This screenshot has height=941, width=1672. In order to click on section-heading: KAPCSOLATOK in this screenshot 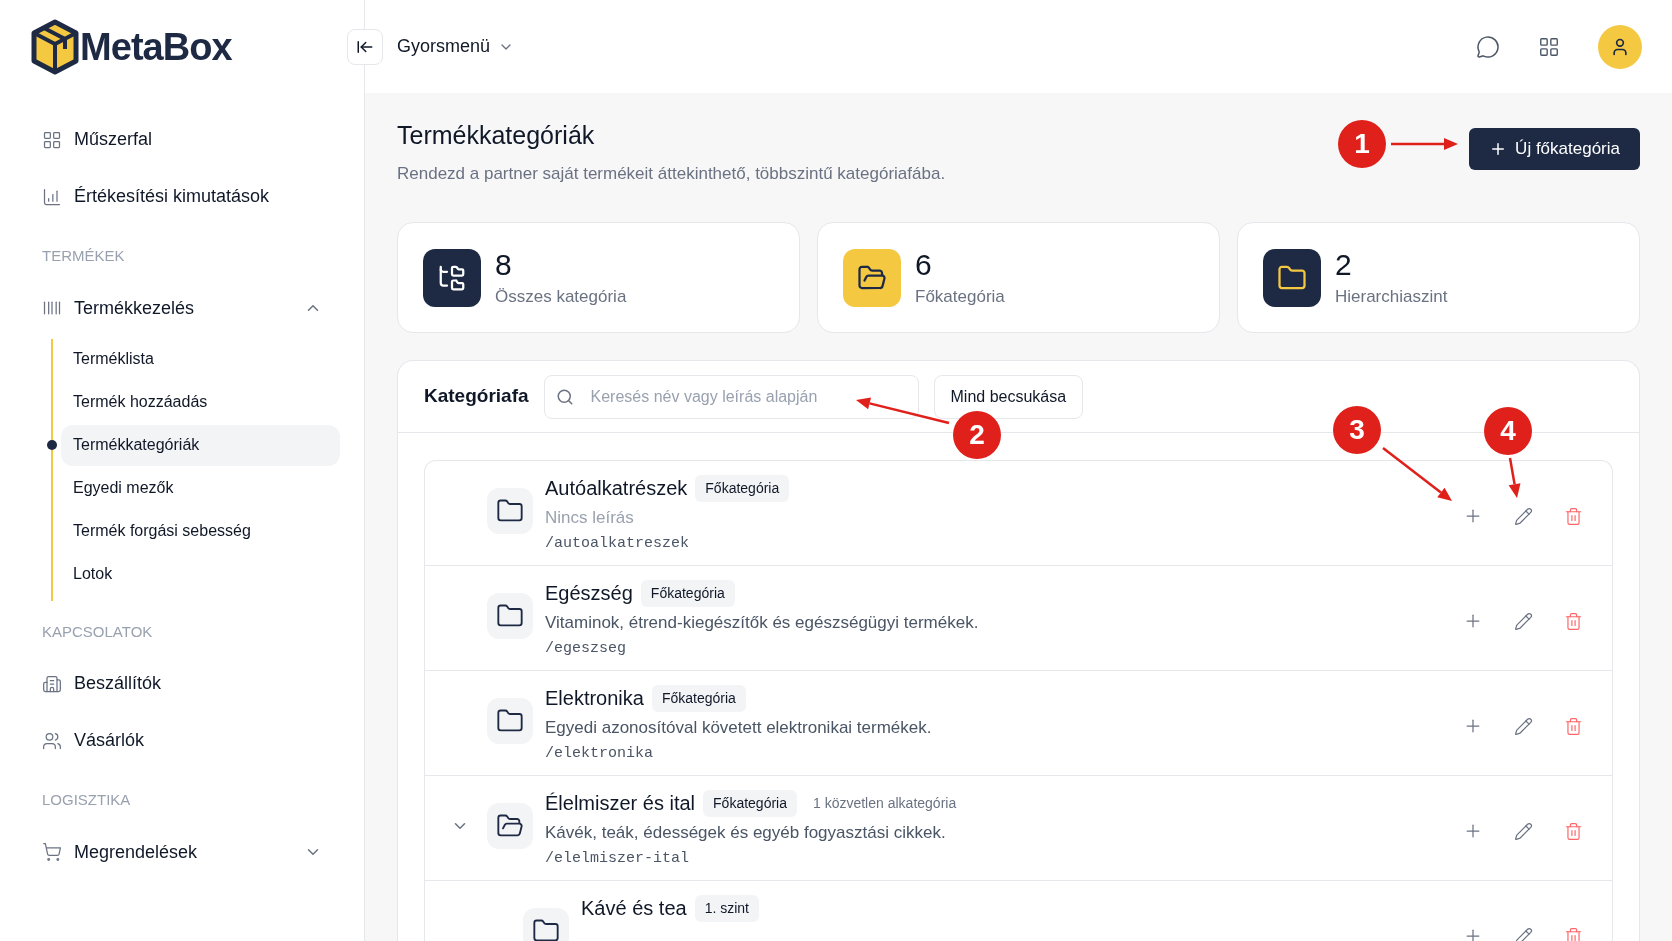, I will do `click(97, 631)`.